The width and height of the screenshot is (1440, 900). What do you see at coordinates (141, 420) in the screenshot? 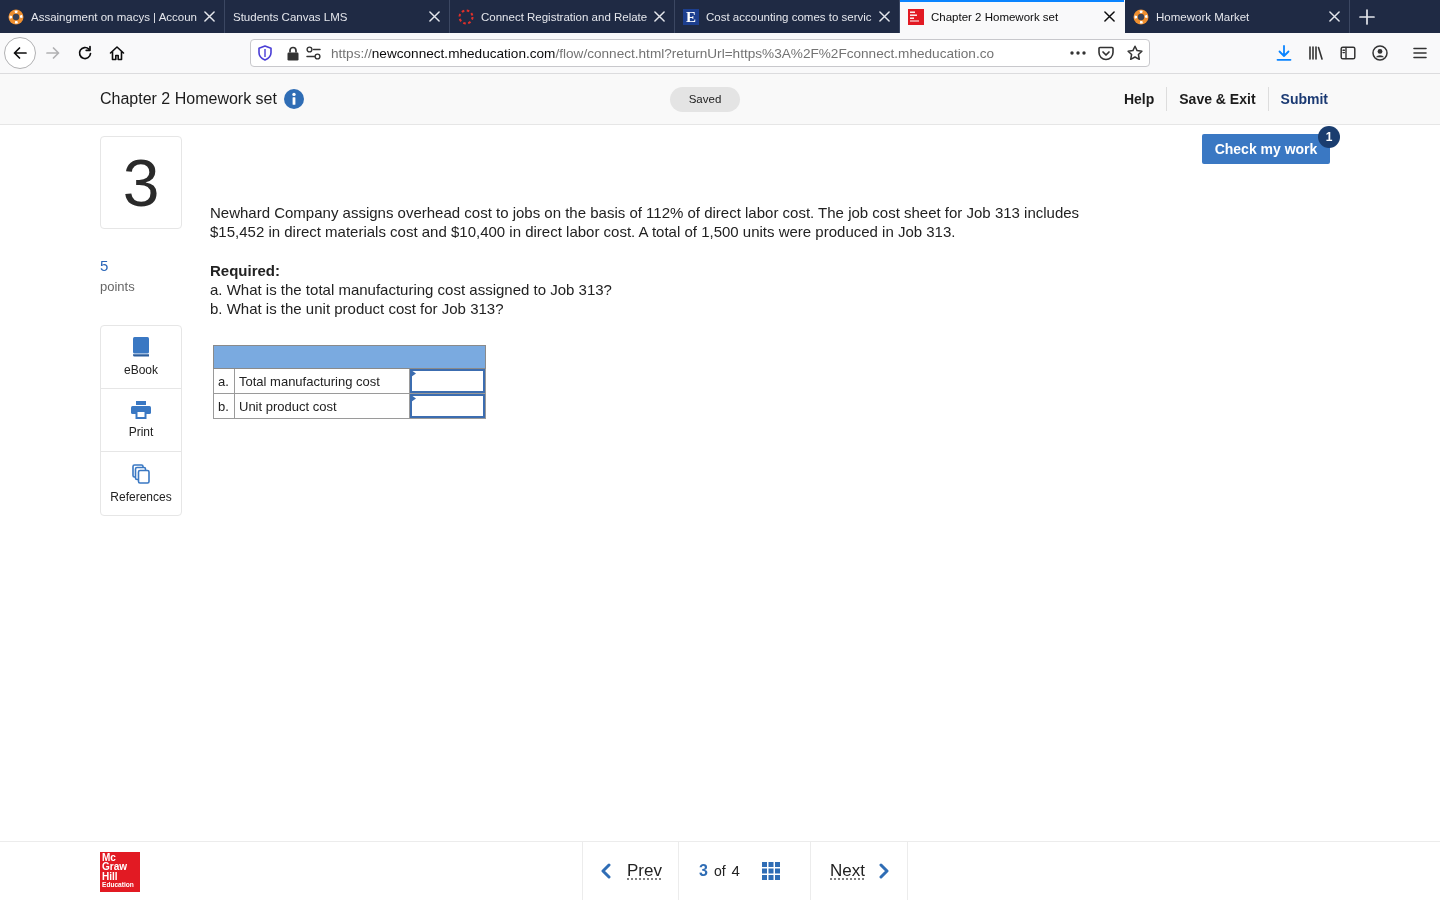
I see `print-button: Print` at bounding box center [141, 420].